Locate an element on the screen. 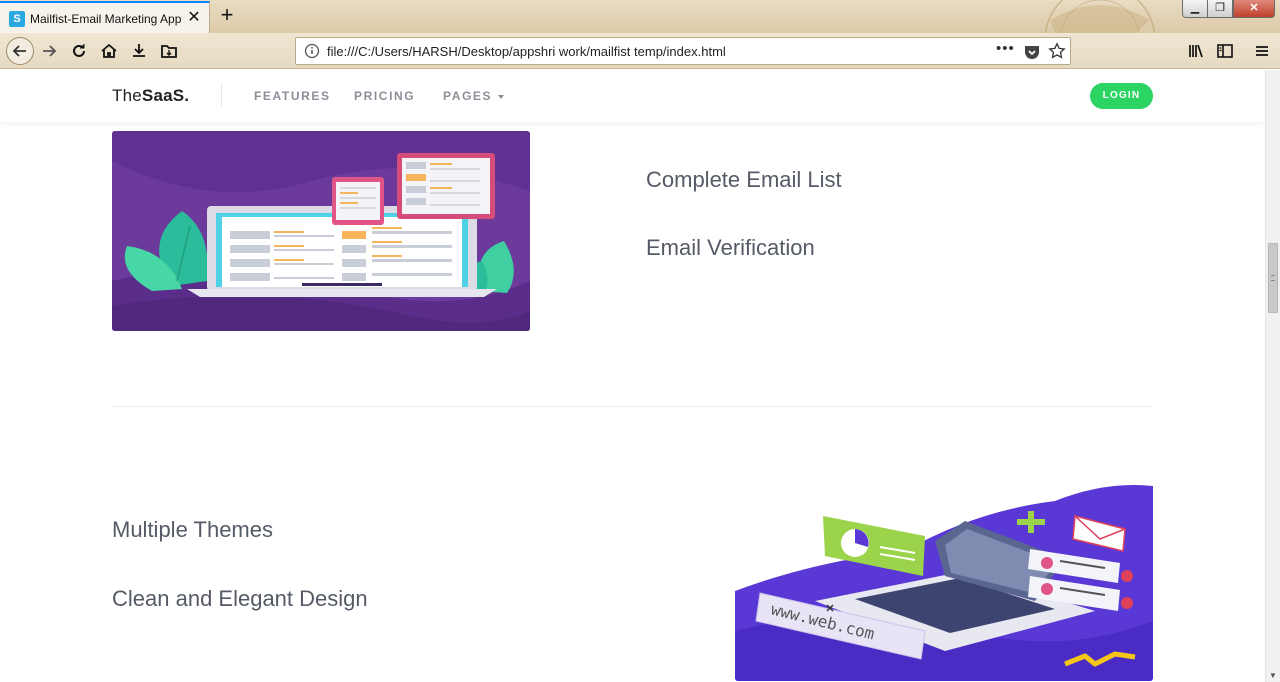 The width and height of the screenshot is (1280, 682). minimize-window-icon: ▁ is located at coordinates (1195, 9).